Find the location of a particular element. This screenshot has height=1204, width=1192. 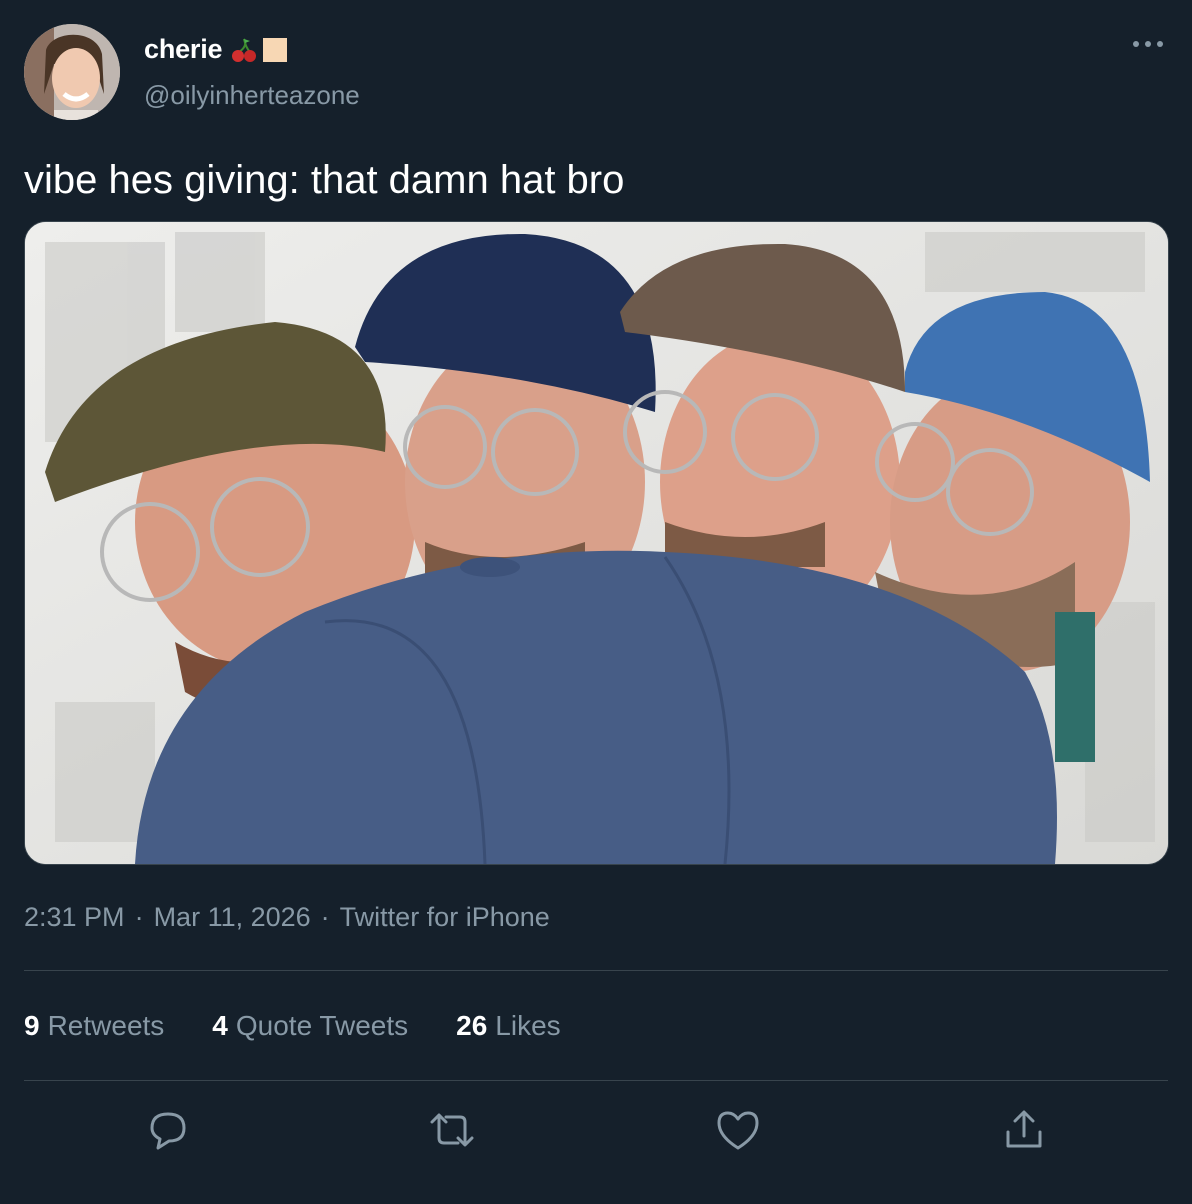

retweets-stat: 9 Retweets is located at coordinates (94, 1026).